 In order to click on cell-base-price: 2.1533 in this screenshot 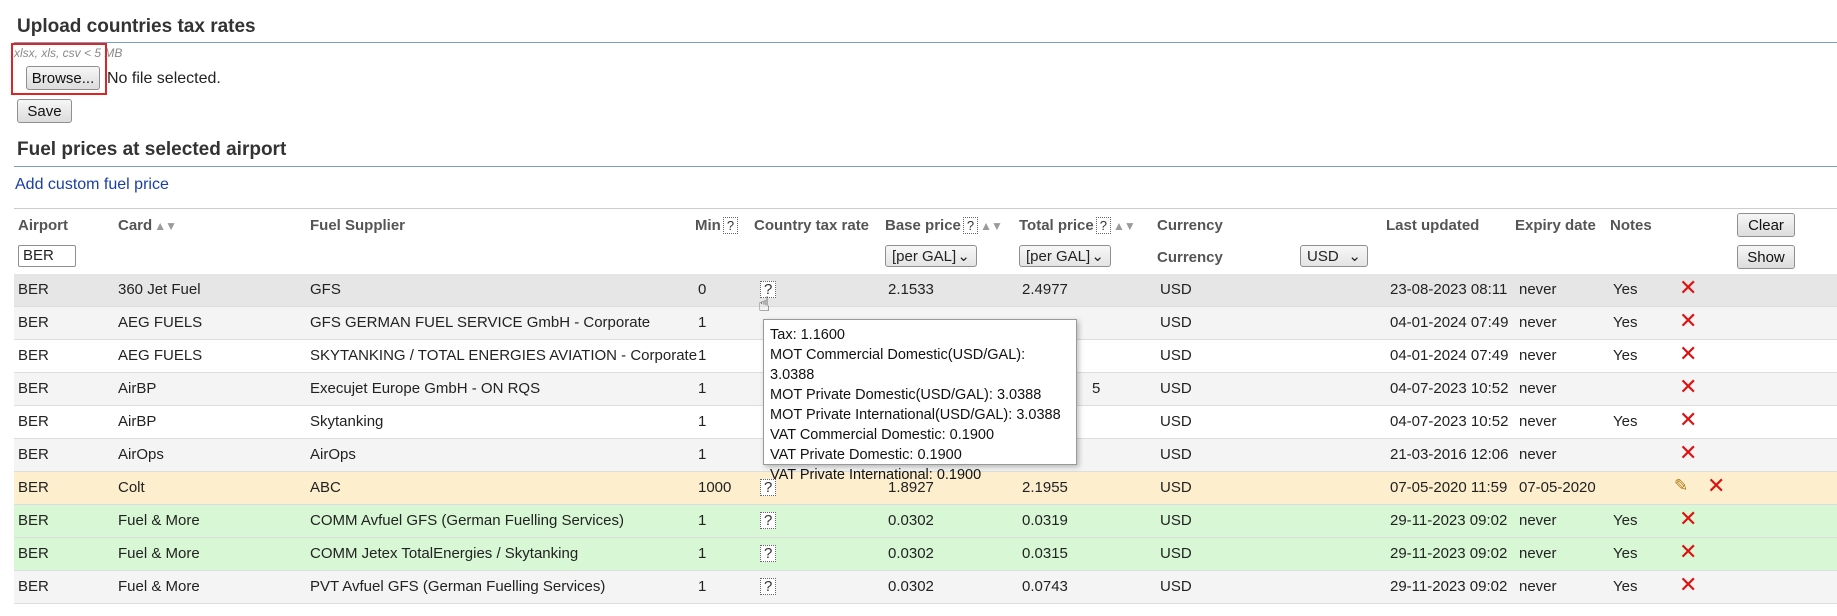, I will do `click(911, 289)`.